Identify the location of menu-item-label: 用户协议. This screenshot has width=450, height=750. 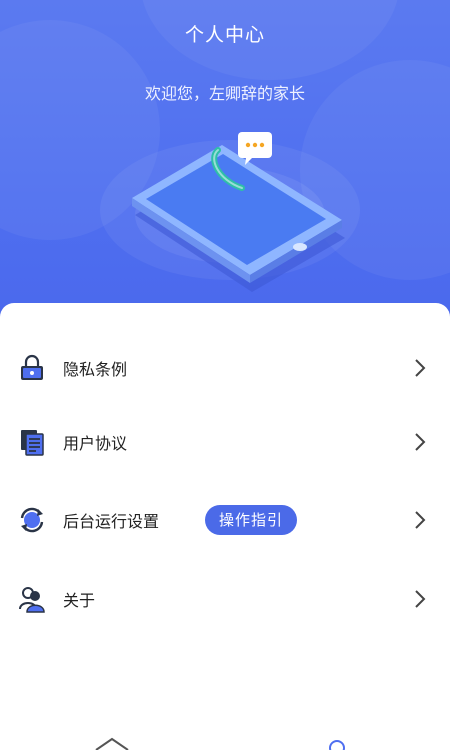
(95, 443).